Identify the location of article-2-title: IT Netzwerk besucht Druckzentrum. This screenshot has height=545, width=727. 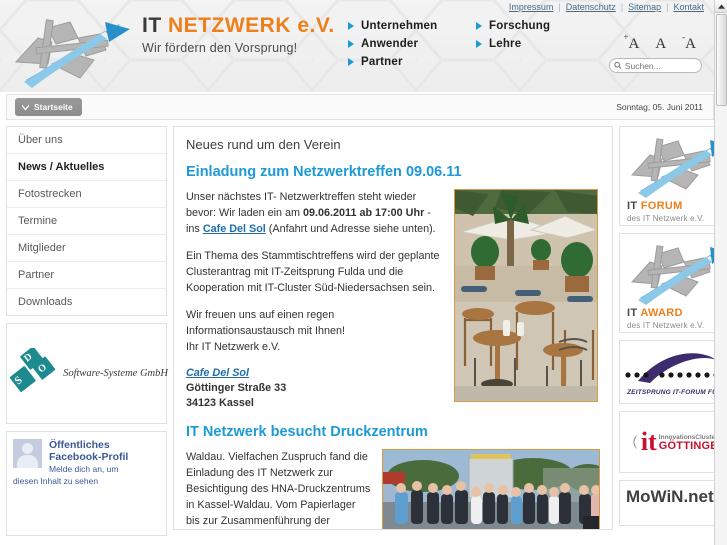
(393, 432).